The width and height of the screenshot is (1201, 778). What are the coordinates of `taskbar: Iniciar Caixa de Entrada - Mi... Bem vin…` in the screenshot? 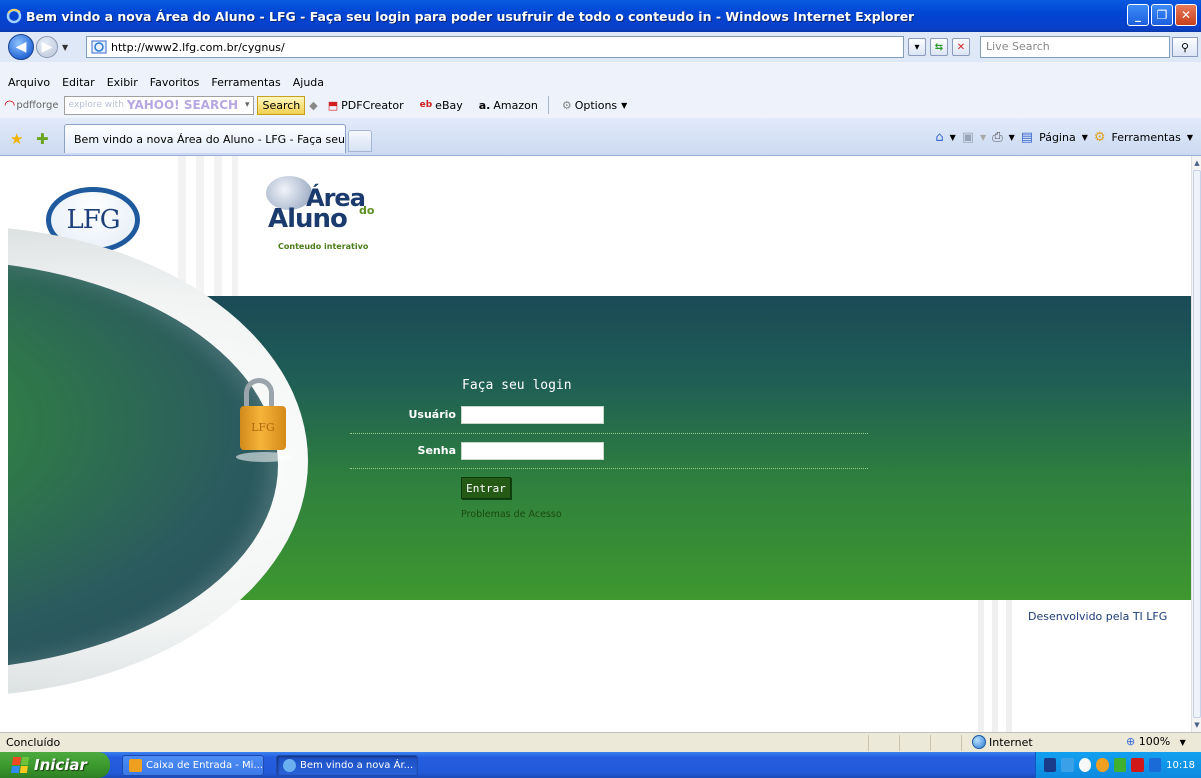 It's located at (600, 765).